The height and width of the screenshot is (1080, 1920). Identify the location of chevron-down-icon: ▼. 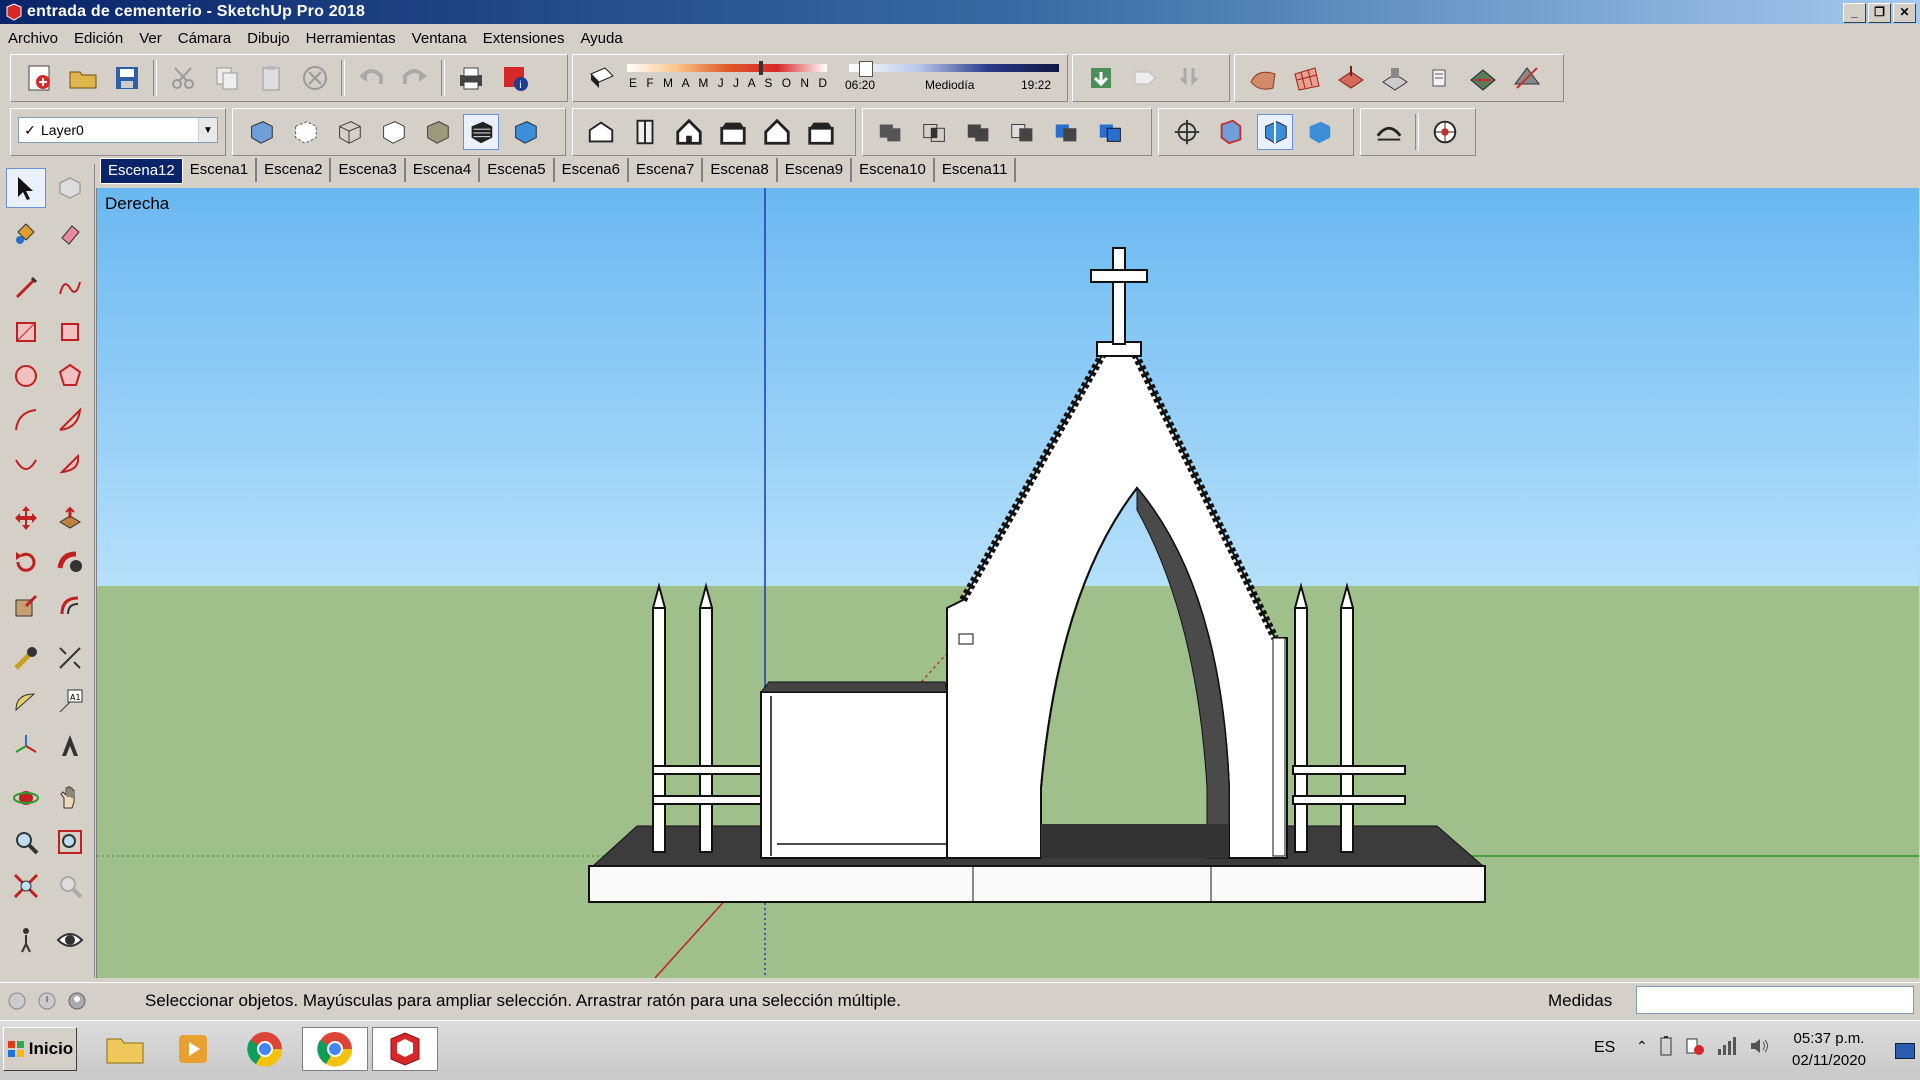
(207, 130).